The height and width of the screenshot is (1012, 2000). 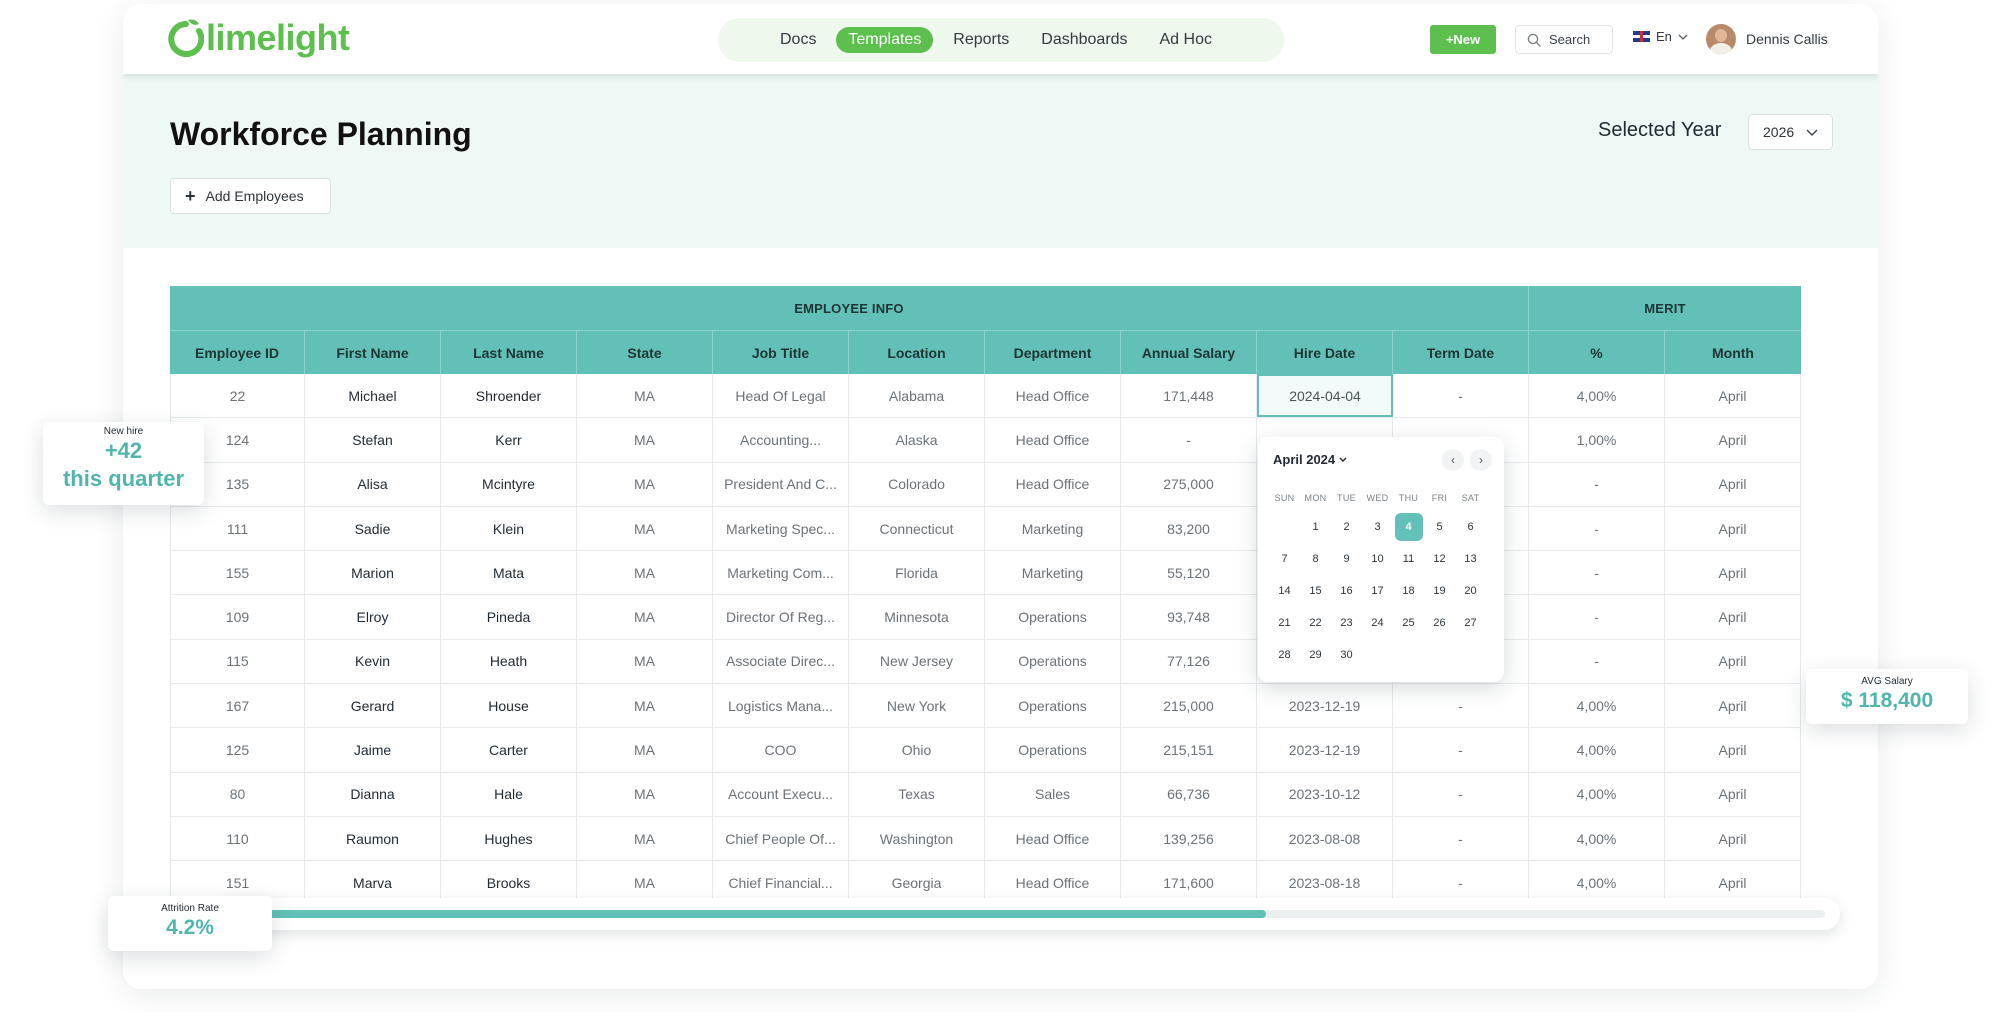 I want to click on table-cell: Heath, so click(x=509, y=661).